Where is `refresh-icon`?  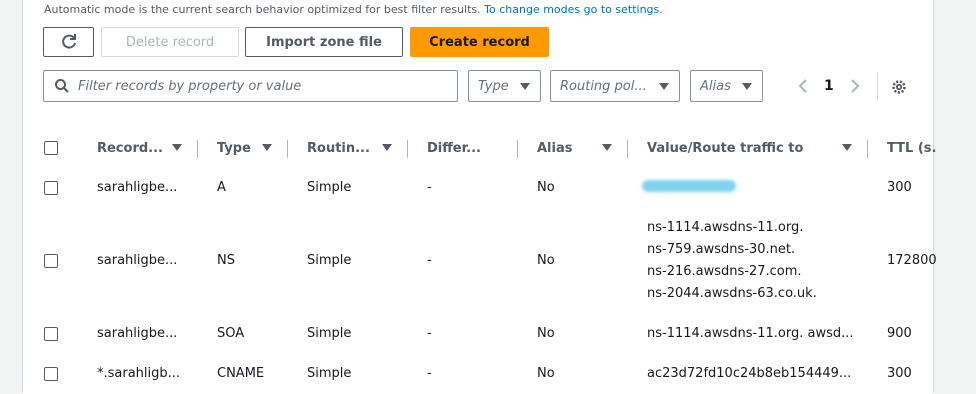 refresh-icon is located at coordinates (68, 41).